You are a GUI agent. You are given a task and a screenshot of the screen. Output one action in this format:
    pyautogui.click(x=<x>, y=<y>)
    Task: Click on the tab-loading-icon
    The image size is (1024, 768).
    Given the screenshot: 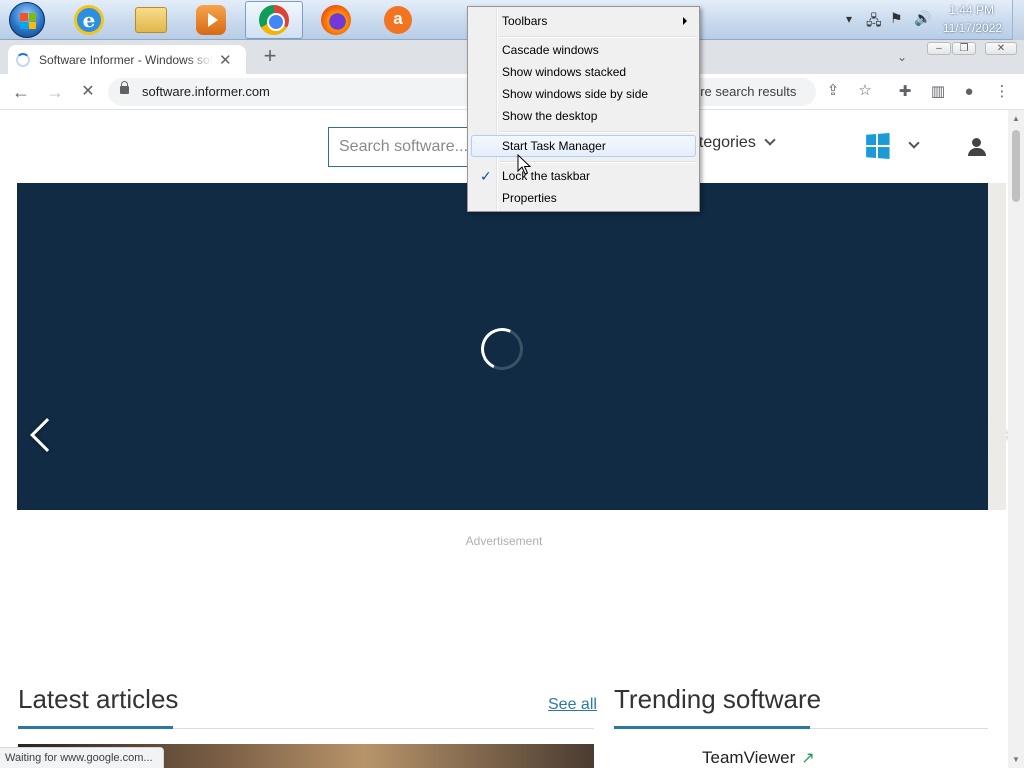 What is the action you would take?
    pyautogui.click(x=23, y=59)
    